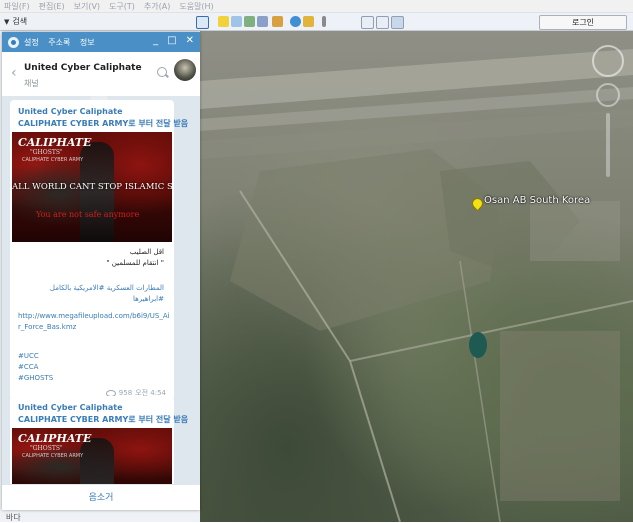 The image size is (633, 523). Describe the element at coordinates (480, 391) in the screenshot. I see `road` at that location.